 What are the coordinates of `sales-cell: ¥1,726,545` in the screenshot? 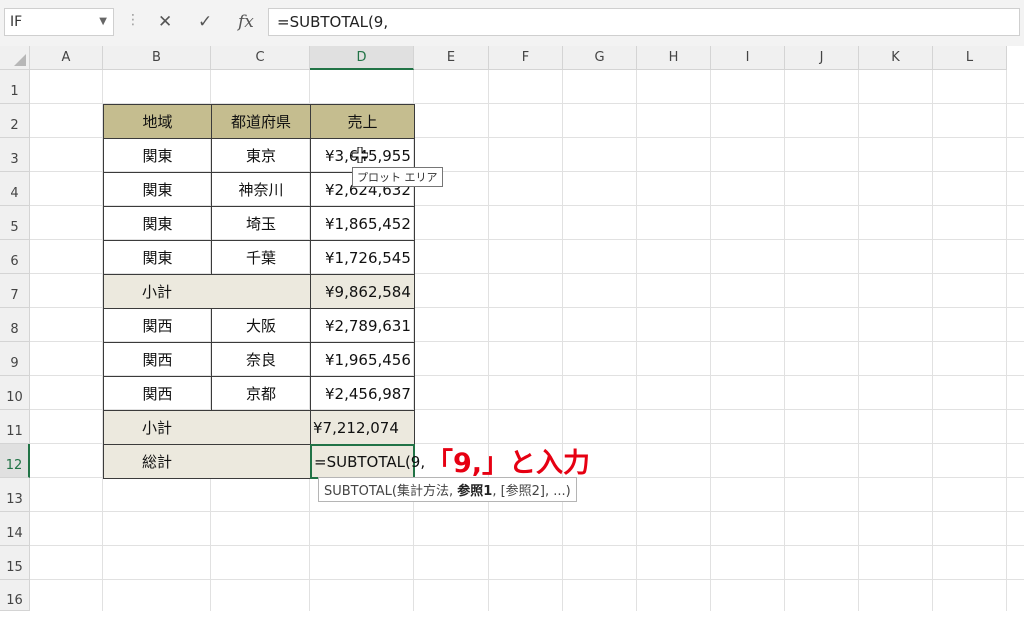 It's located at (362, 257).